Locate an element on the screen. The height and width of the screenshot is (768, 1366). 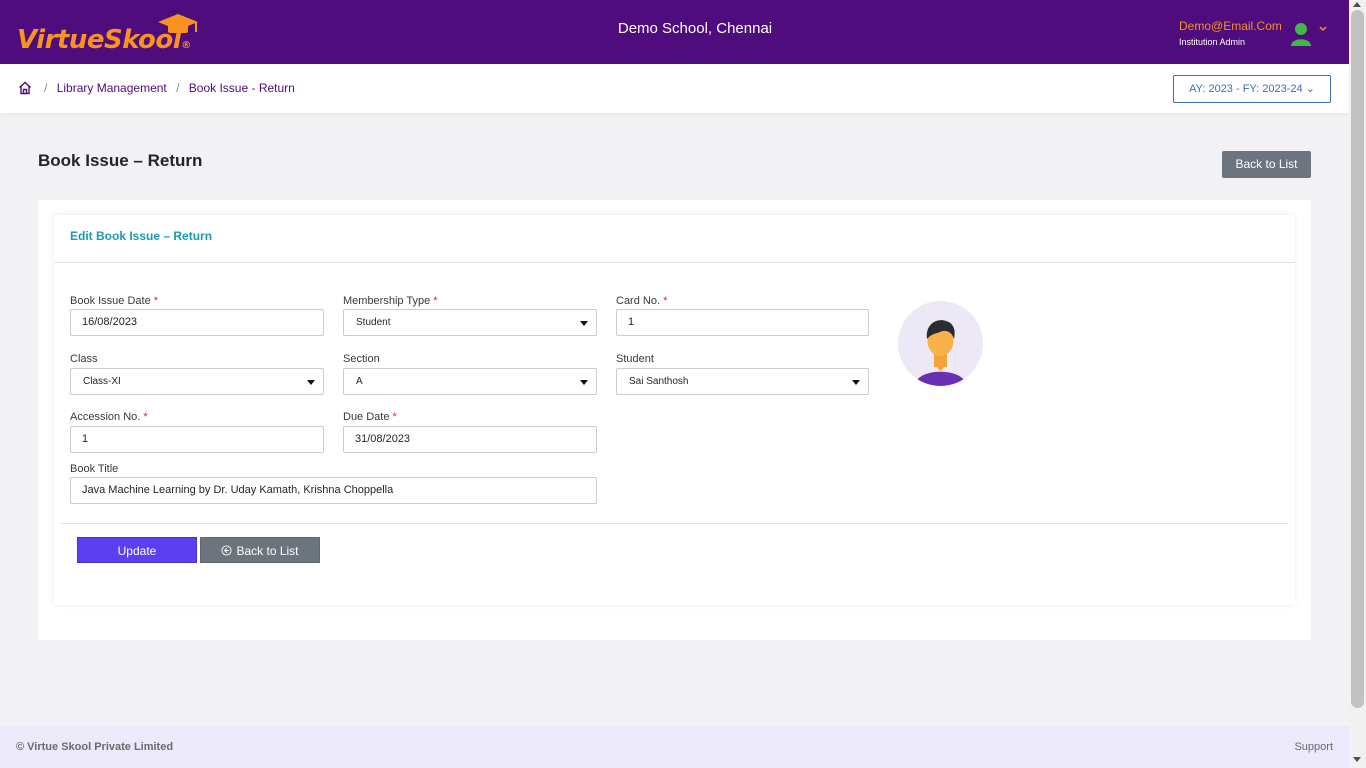
footer-support-link: Support is located at coordinates (1313, 747).